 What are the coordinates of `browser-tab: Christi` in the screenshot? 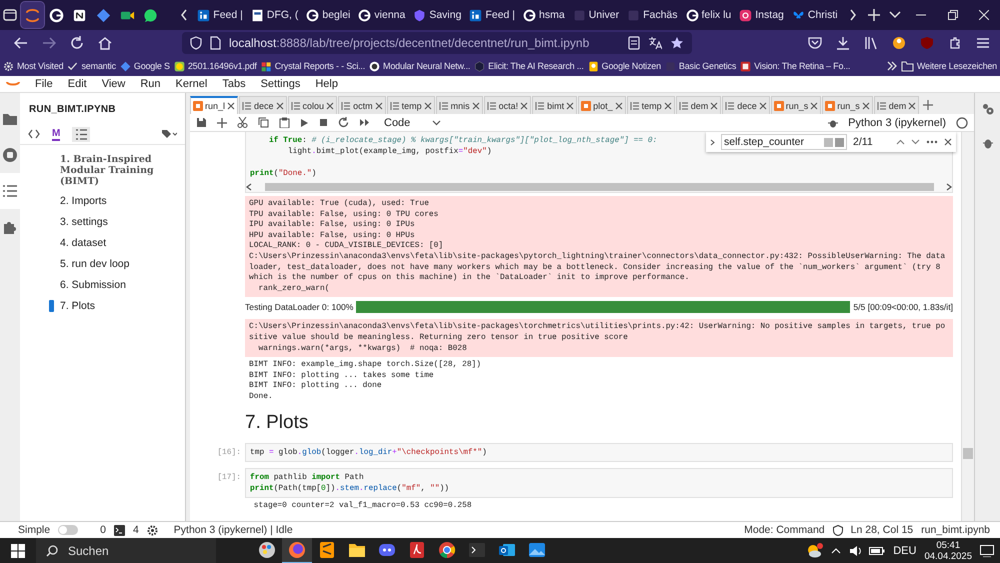 It's located at (814, 15).